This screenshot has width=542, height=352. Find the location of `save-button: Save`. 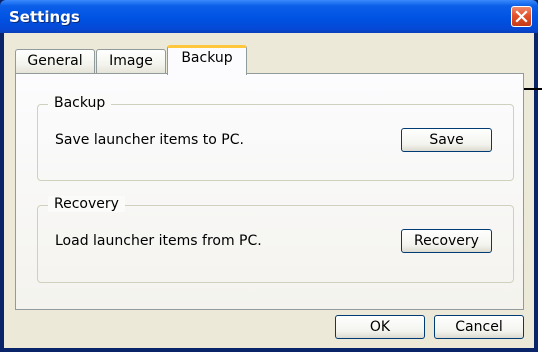

save-button: Save is located at coordinates (446, 140).